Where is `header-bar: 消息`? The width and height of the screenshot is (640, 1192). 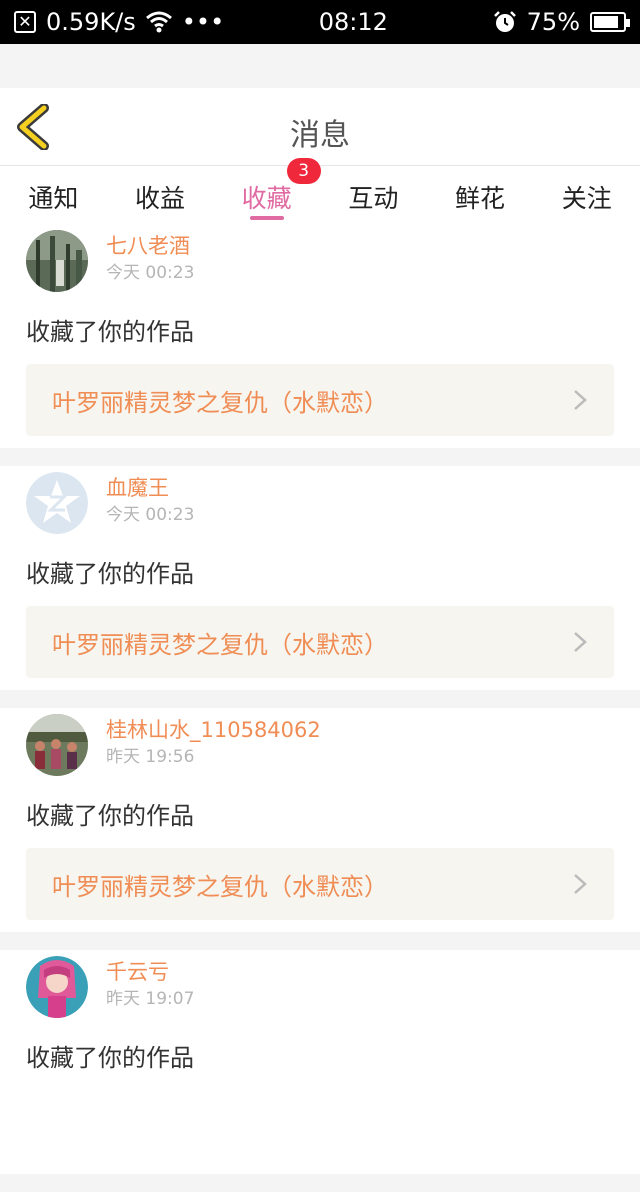
header-bar: 消息 is located at coordinates (320, 127).